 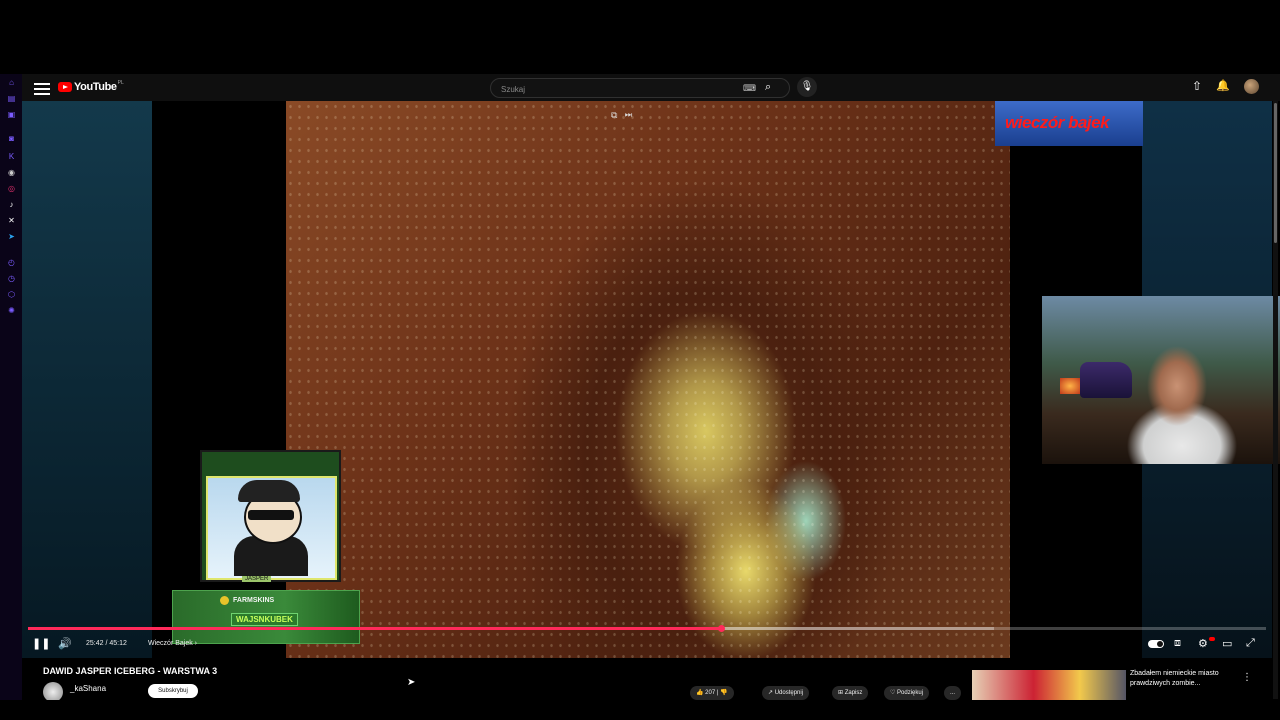 What do you see at coordinates (1049, 685) in the screenshot?
I see `recommendation-thumbnail` at bounding box center [1049, 685].